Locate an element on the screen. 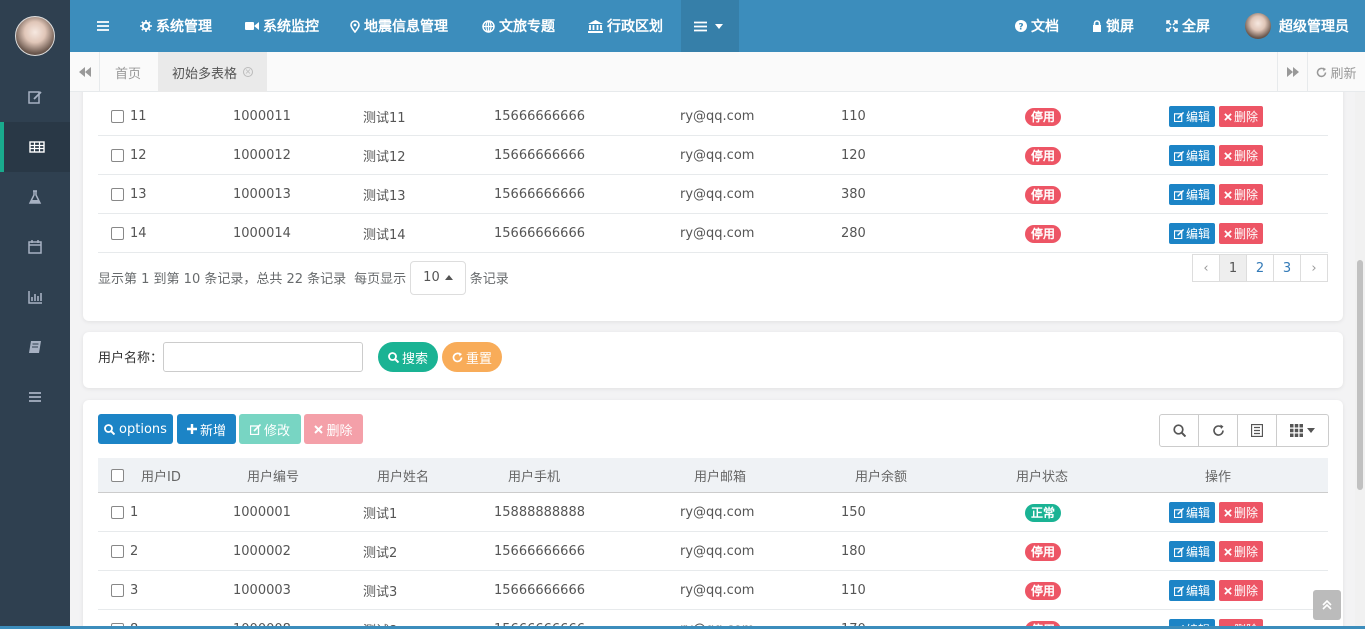 The image size is (1365, 629). more-menu-dropdown is located at coordinates (710, 26).